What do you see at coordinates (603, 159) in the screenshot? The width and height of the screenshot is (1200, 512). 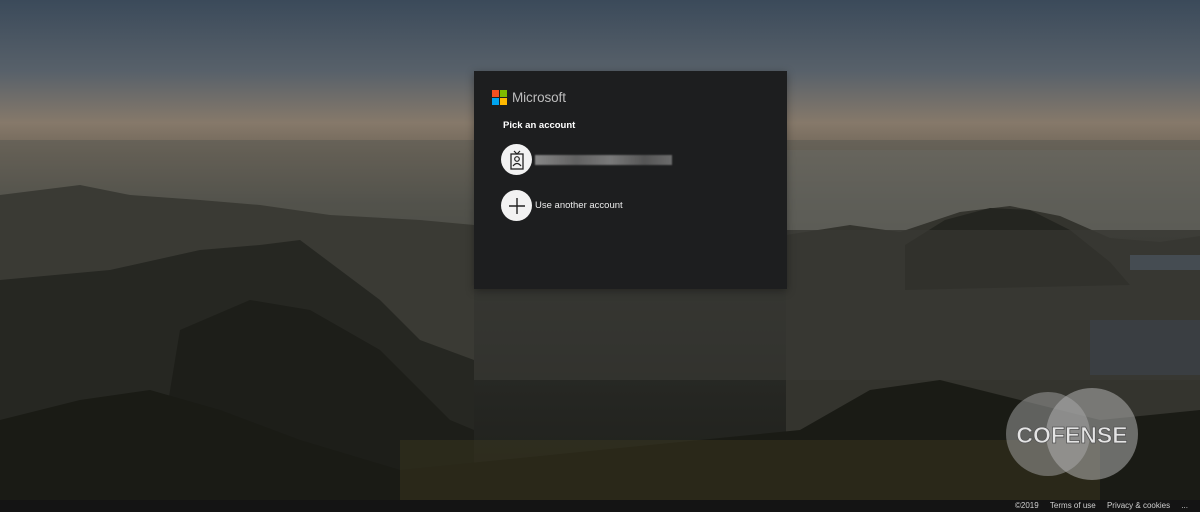 I see `account-email-redacted` at bounding box center [603, 159].